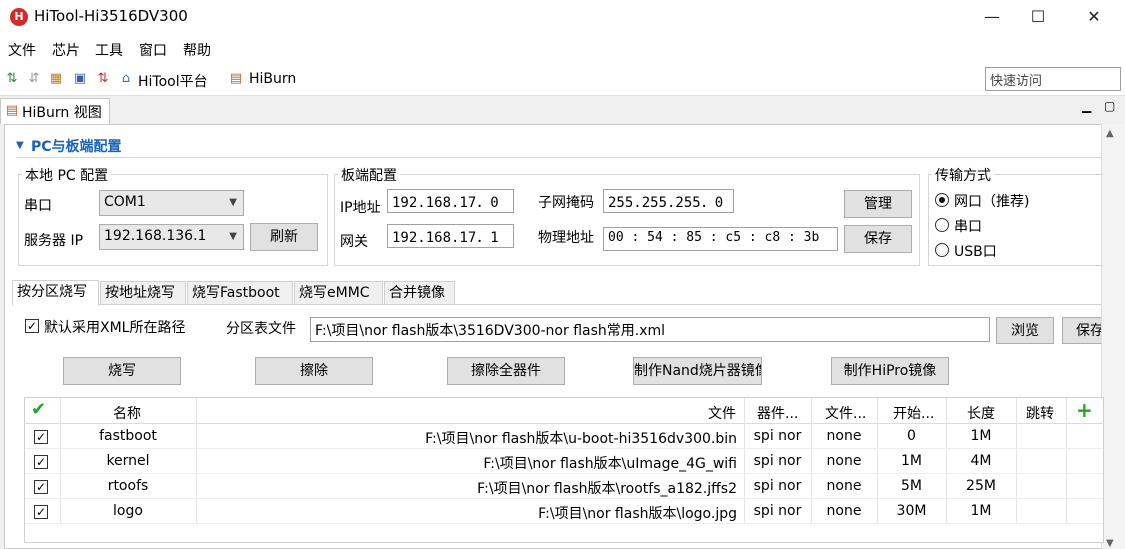 The width and height of the screenshot is (1125, 549). What do you see at coordinates (284, 237) in the screenshot?
I see `refresh-button: 刷新` at bounding box center [284, 237].